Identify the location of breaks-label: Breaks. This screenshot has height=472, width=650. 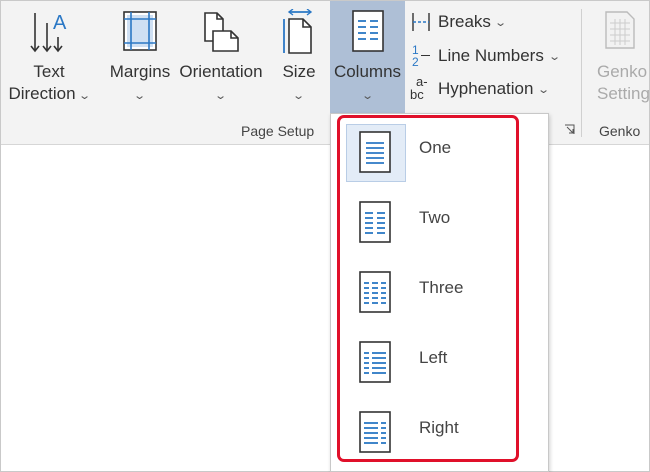
(464, 21).